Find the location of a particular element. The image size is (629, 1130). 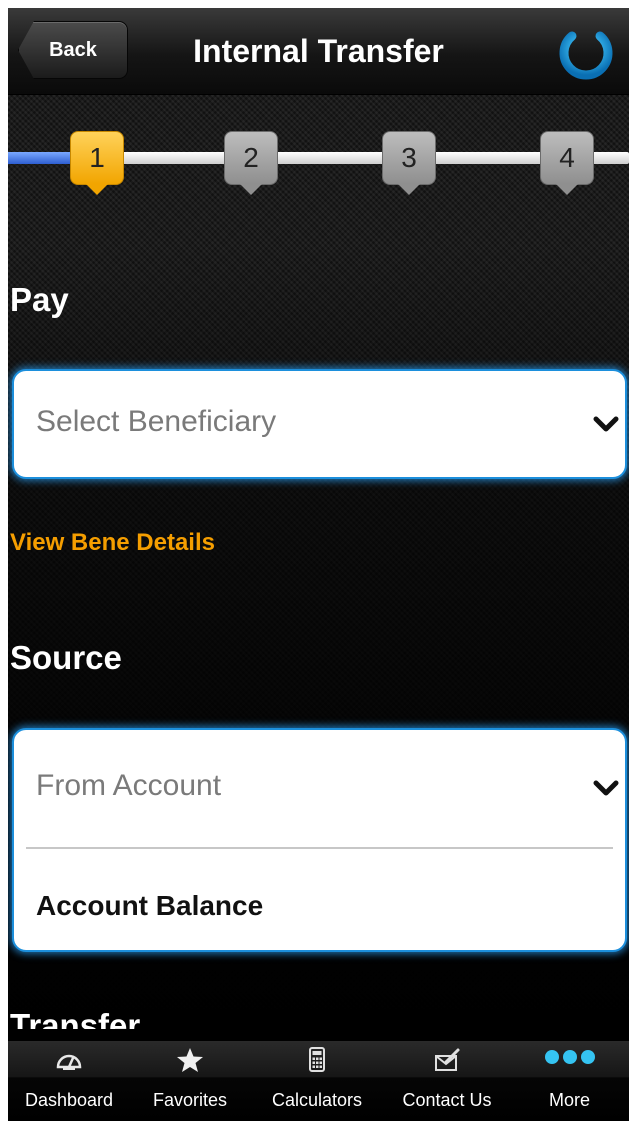

beneficiary-select: Select Beneficiary is located at coordinates (319, 424).